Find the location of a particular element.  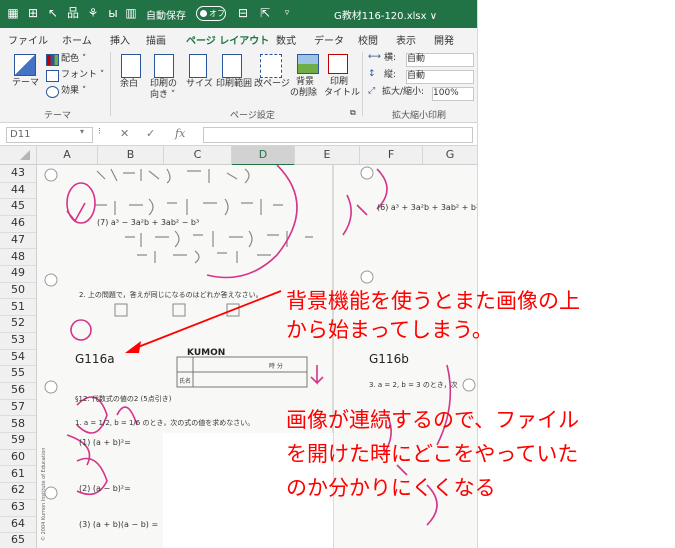

effects-button: 効果 ˅ is located at coordinates (73, 91).